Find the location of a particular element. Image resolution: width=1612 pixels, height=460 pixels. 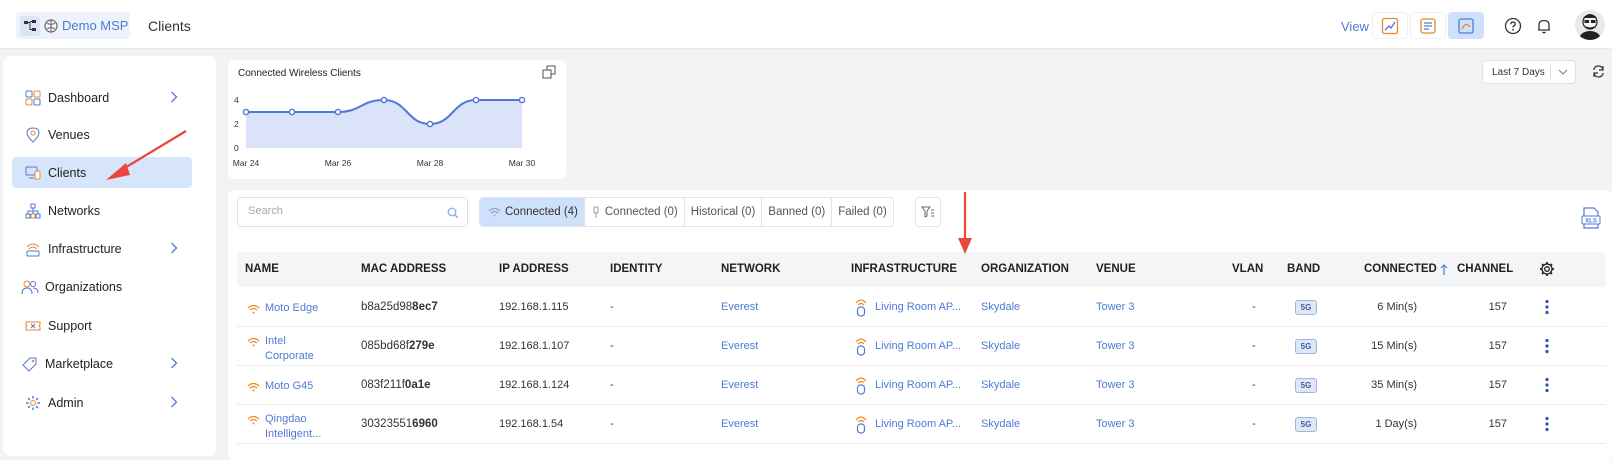

sort-ascending-icon is located at coordinates (1444, 272).